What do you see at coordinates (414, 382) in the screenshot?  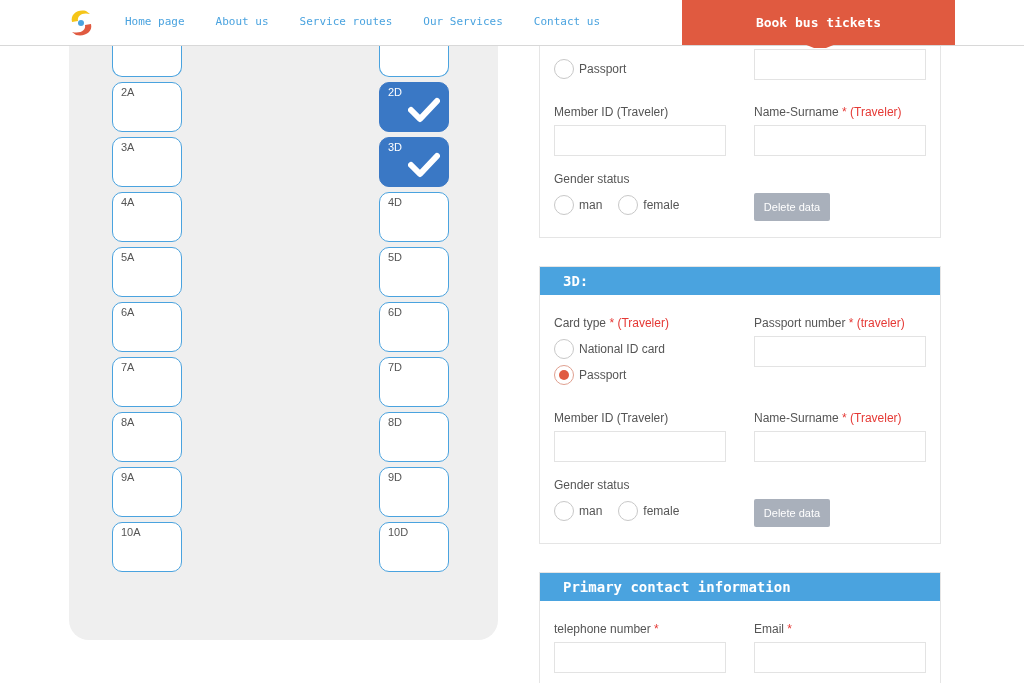 I see `seat: 7D` at bounding box center [414, 382].